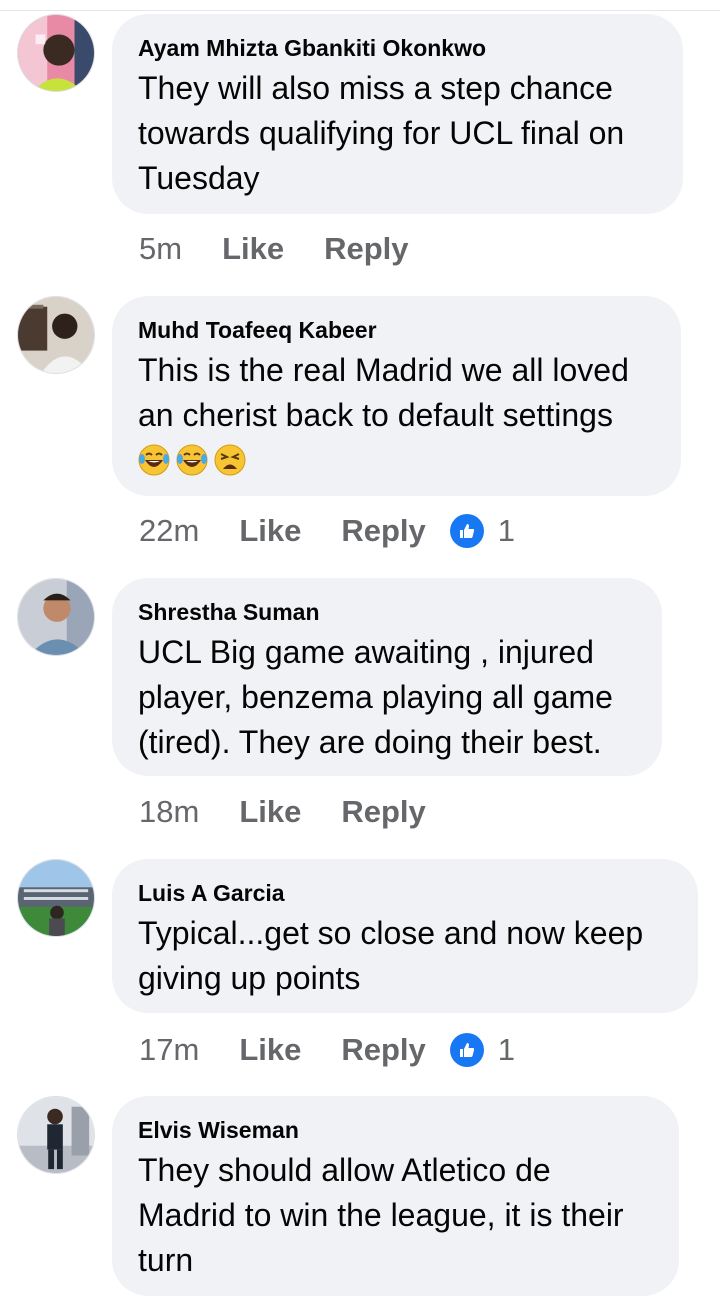 Image resolution: width=720 pixels, height=1300 pixels. Describe the element at coordinates (344, 1170) in the screenshot. I see `comment-line: They should allow Atletico de` at that location.